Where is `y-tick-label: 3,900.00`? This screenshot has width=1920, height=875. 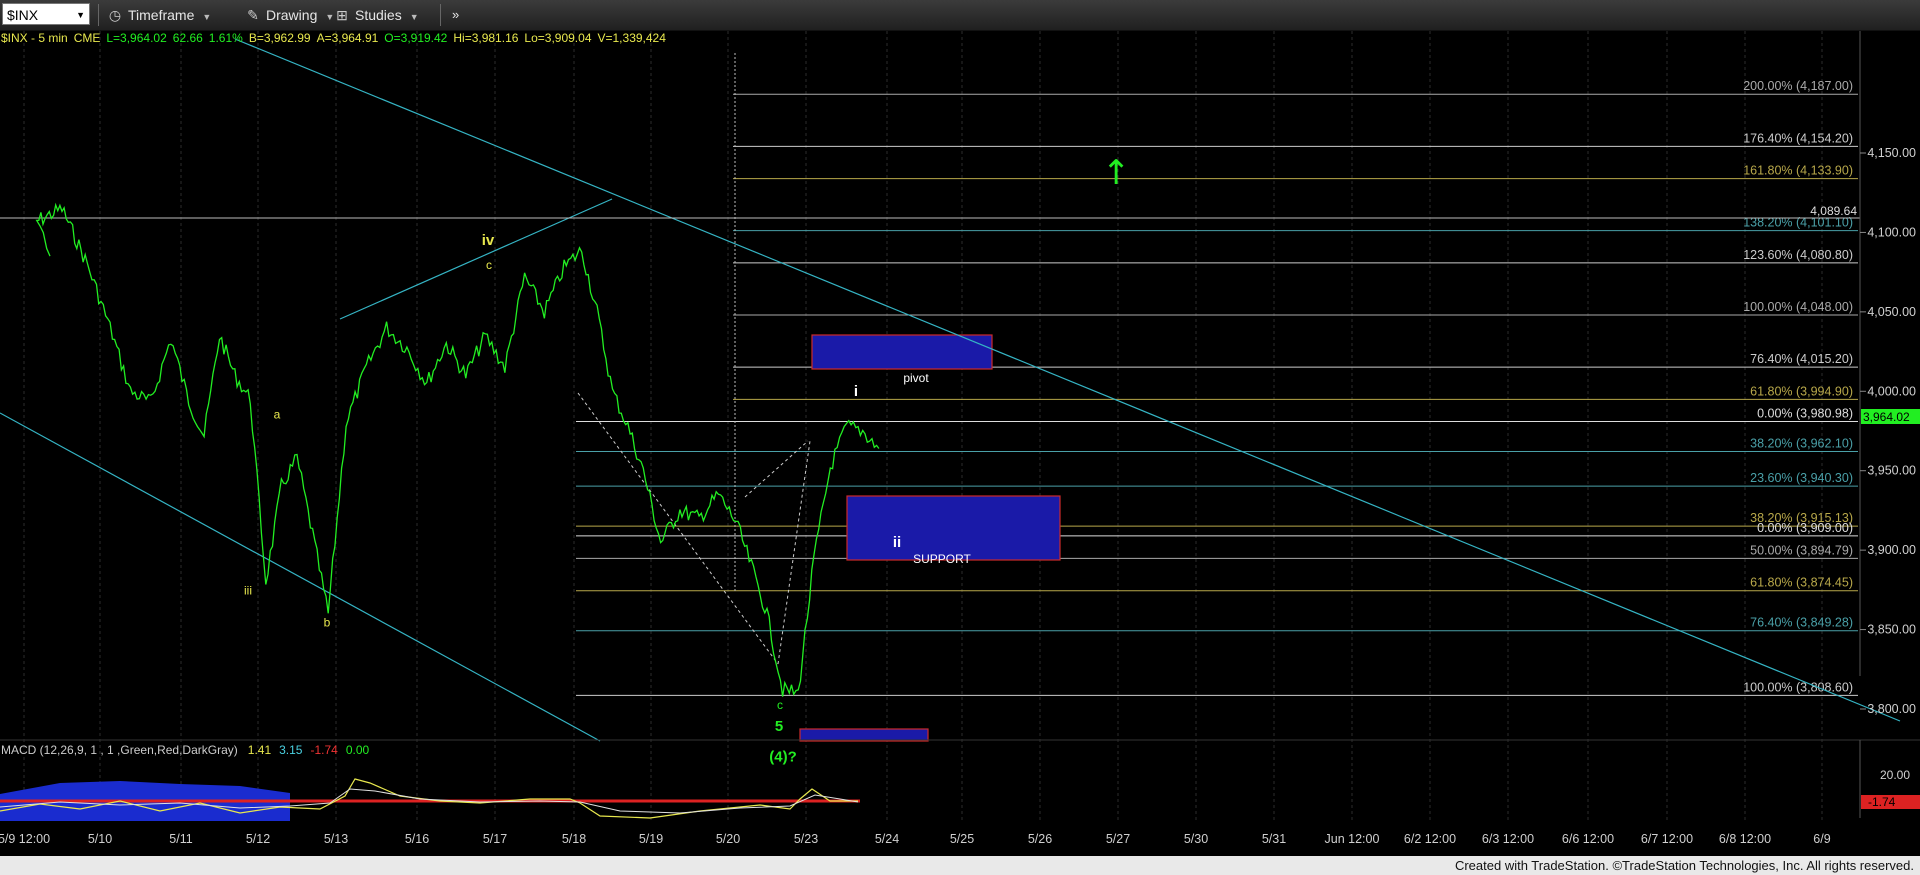 y-tick-label: 3,900.00 is located at coordinates (1891, 550).